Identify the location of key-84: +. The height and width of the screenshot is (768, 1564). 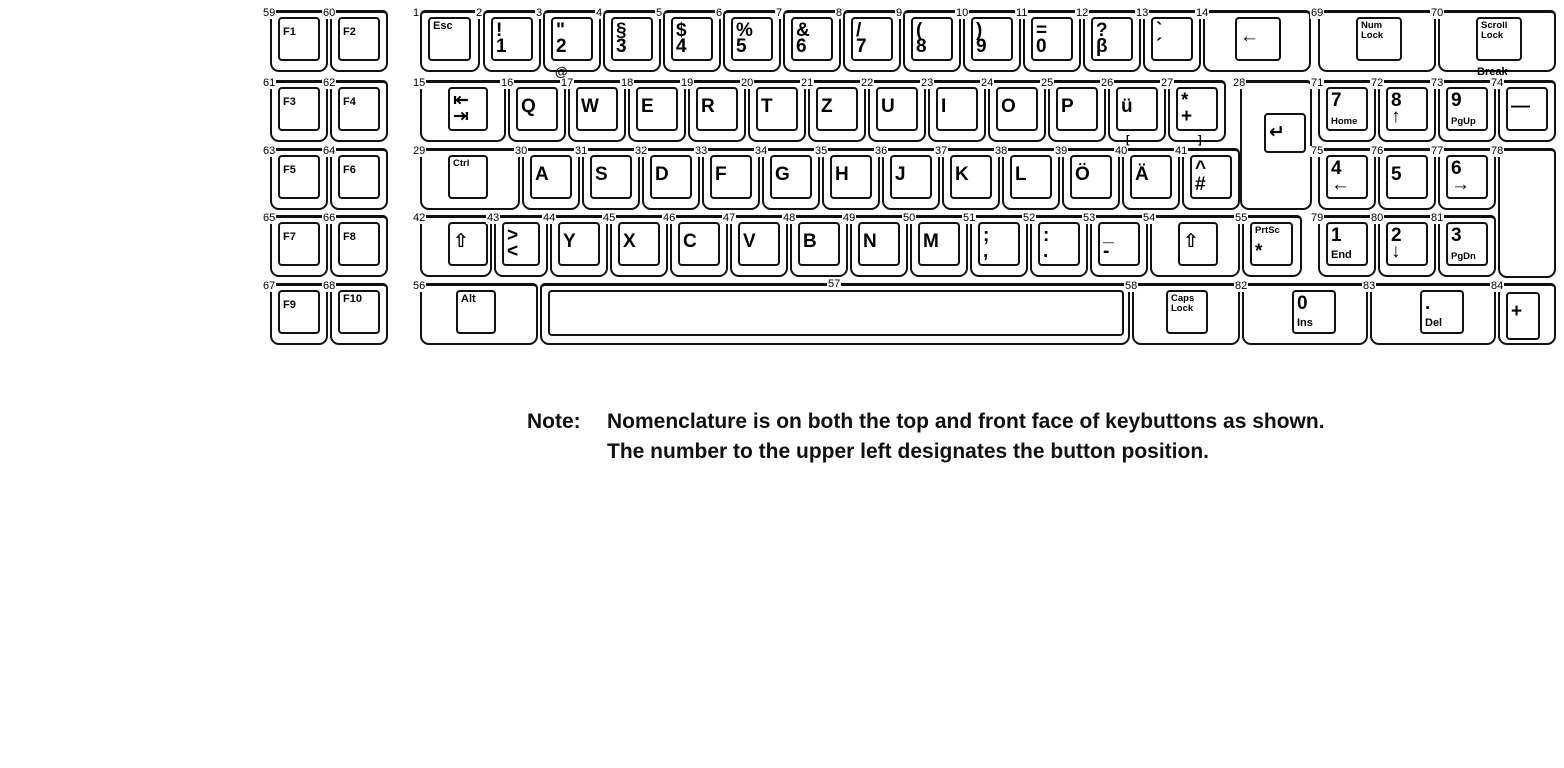
(1527, 314).